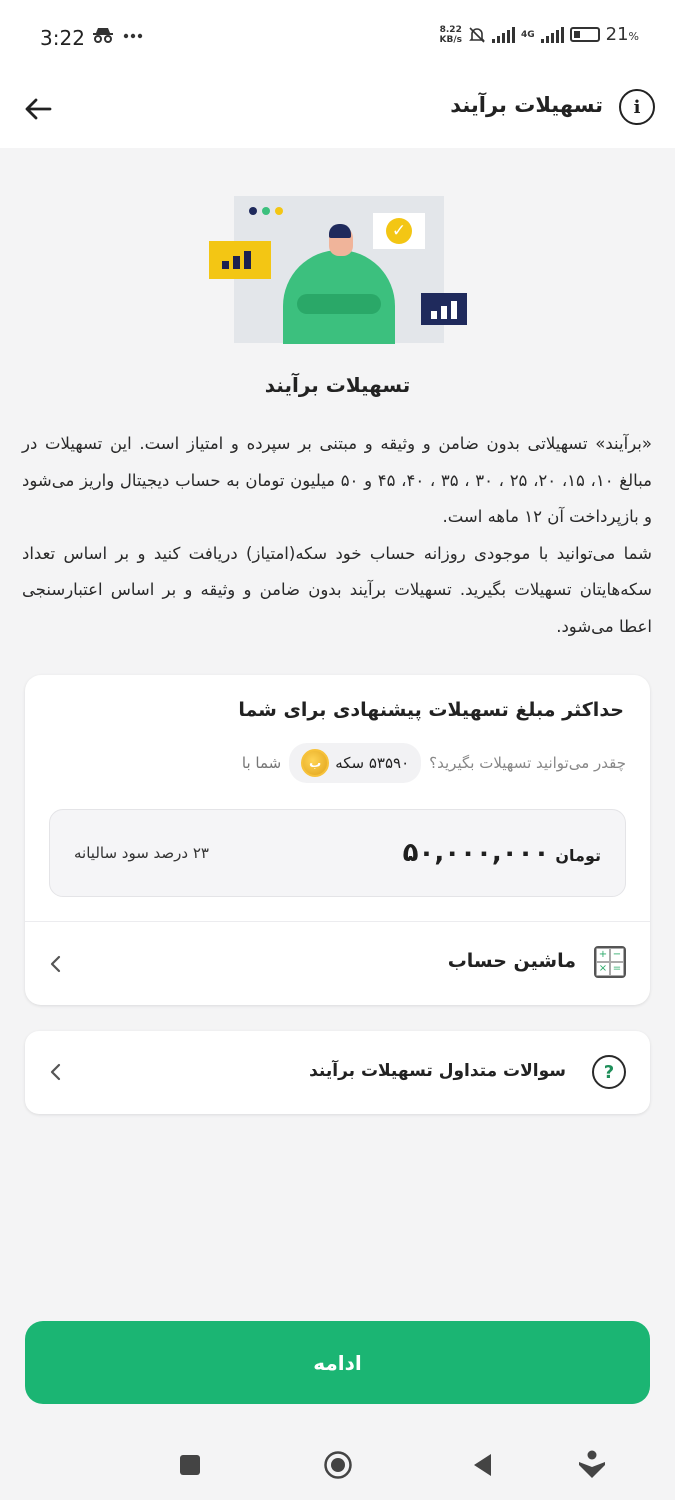  What do you see at coordinates (103, 35) in the screenshot?
I see `incognito-icon` at bounding box center [103, 35].